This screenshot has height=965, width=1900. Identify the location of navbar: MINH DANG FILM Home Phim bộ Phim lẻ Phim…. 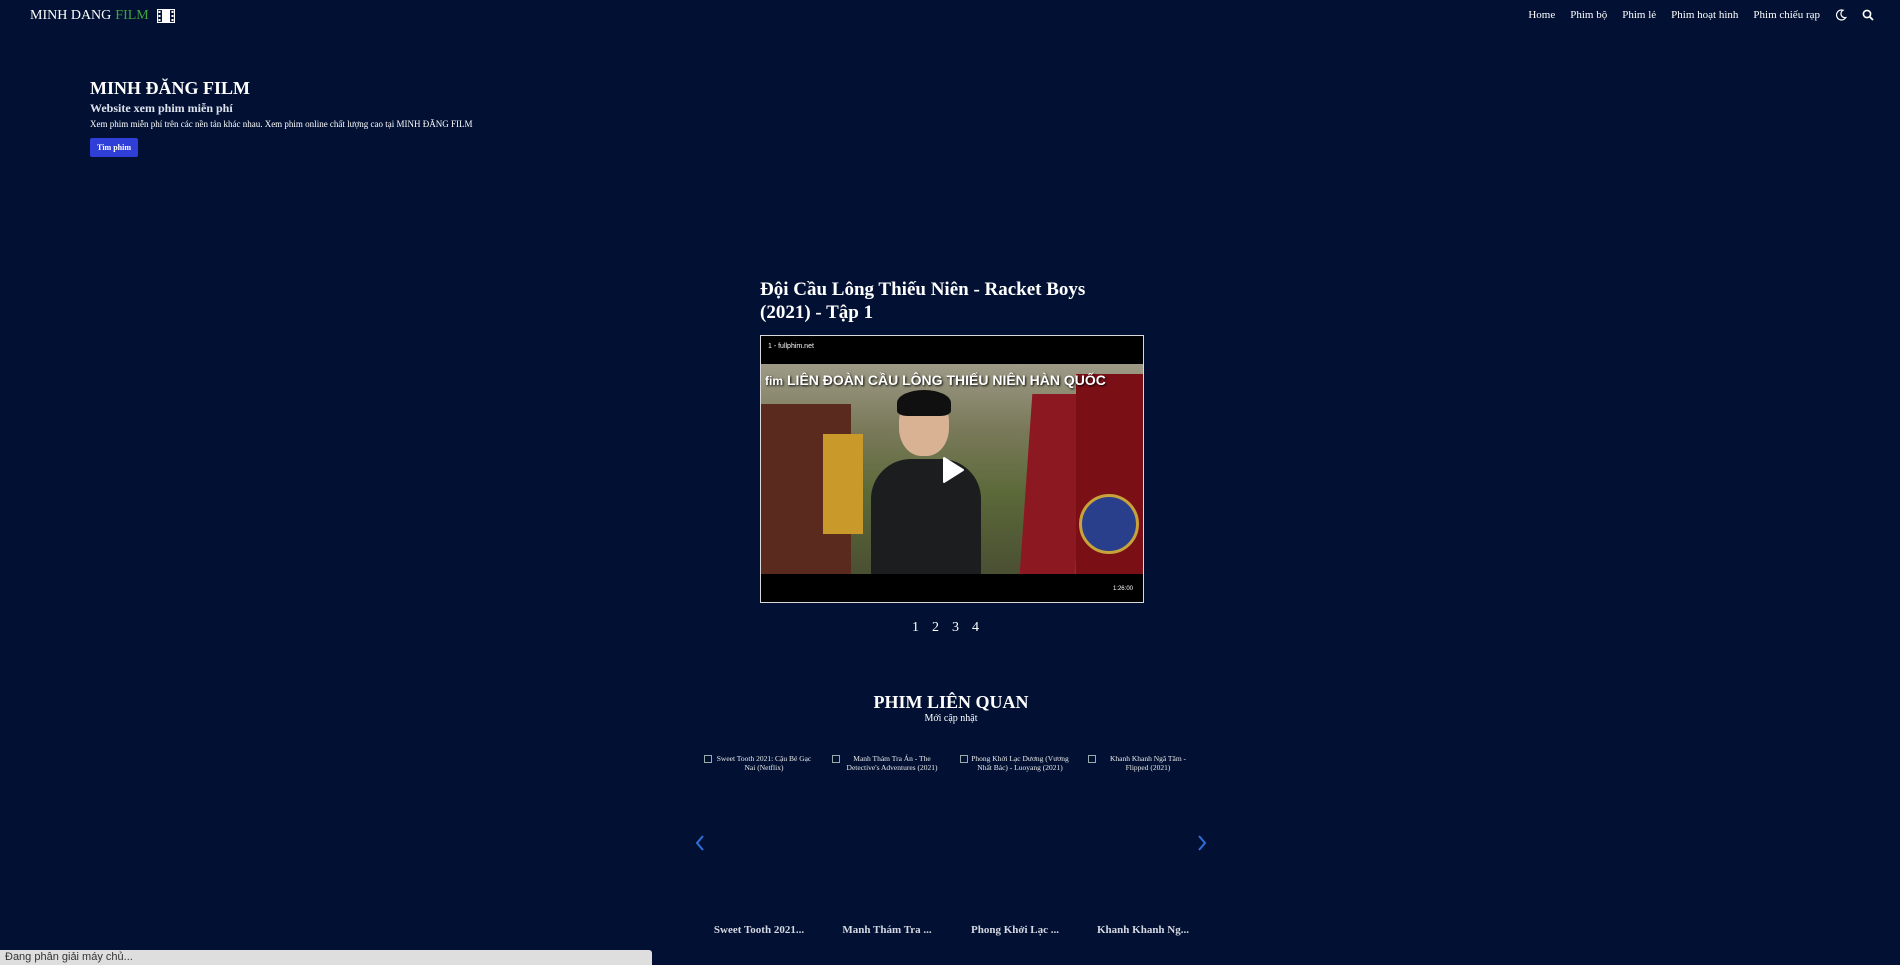
(950, 16).